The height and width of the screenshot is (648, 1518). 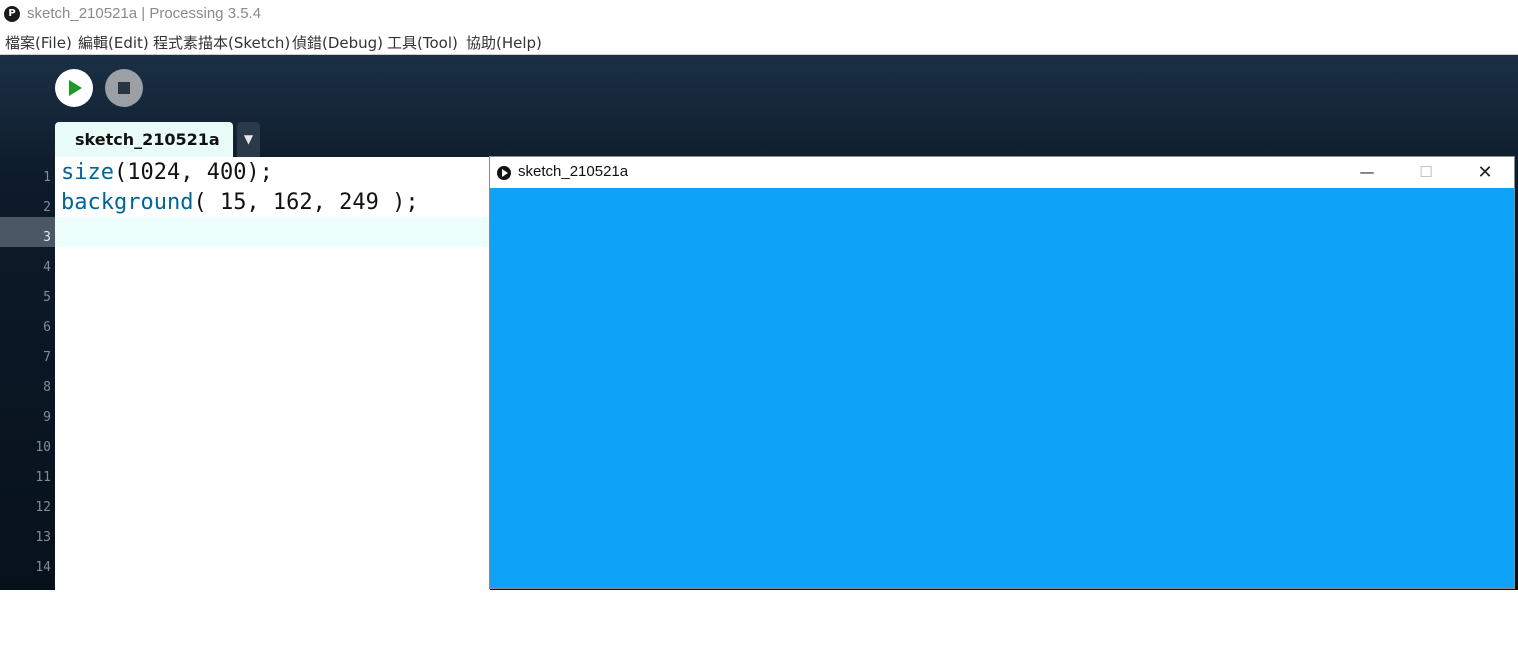 I want to click on menu-sketch: 程式素描本(Sketch), so click(x=221, y=42).